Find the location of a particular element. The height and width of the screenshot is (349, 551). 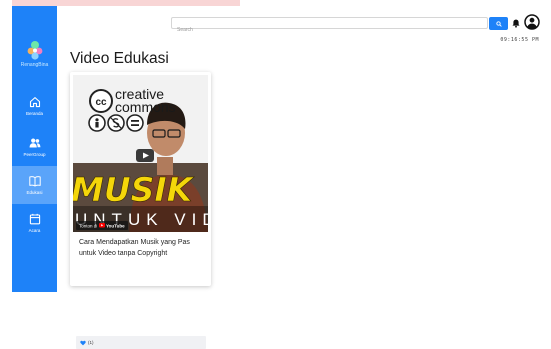

search-input is located at coordinates (329, 30).